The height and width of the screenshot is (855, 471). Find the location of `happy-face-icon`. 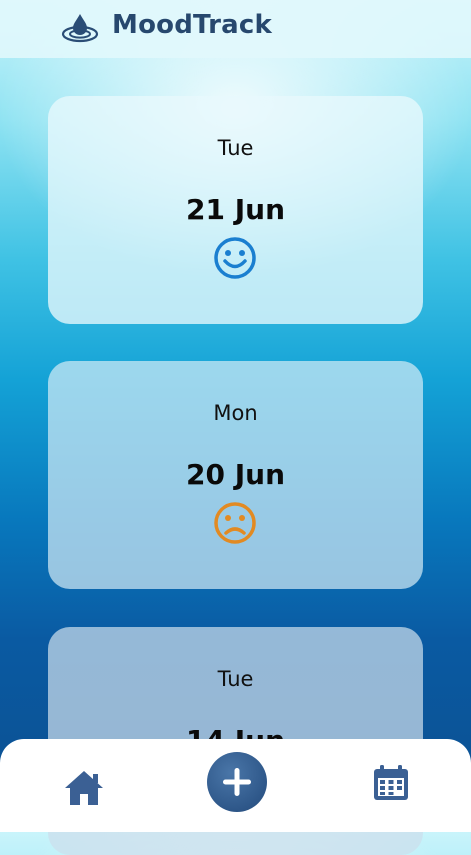

happy-face-icon is located at coordinates (235, 258).